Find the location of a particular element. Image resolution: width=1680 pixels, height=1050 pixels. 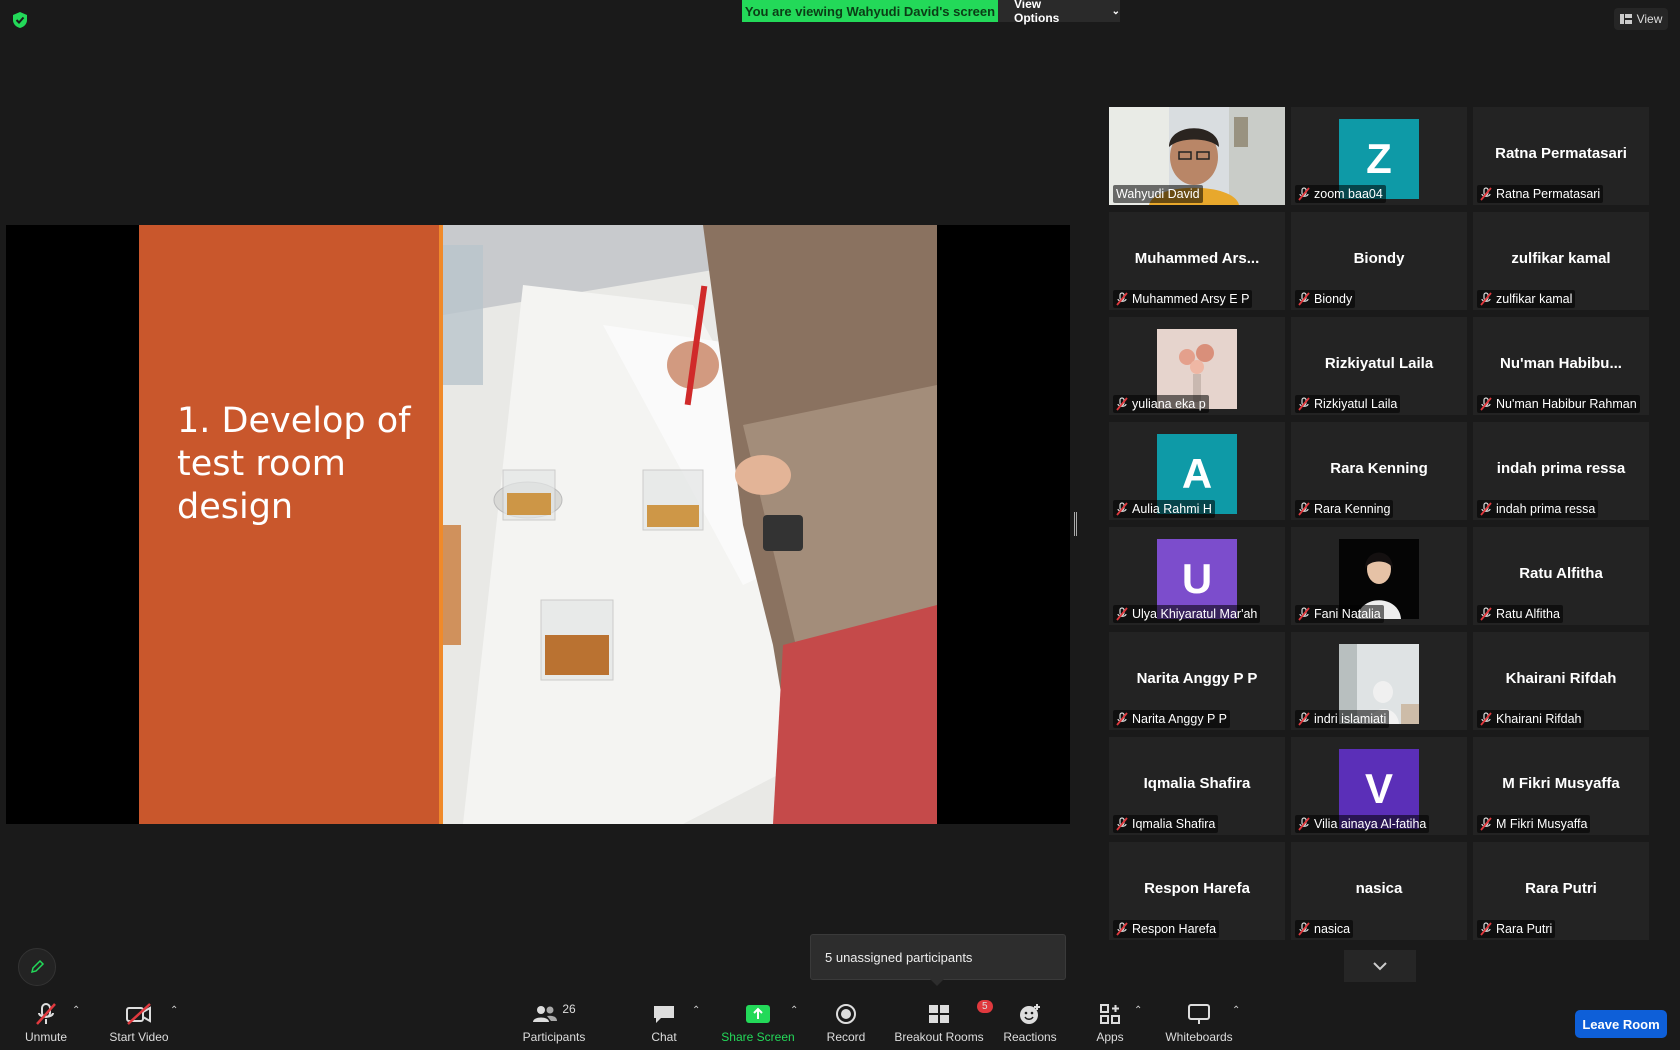

participant-tile: Ratu Alfitha Ratu Alfitha is located at coordinates (1561, 576).